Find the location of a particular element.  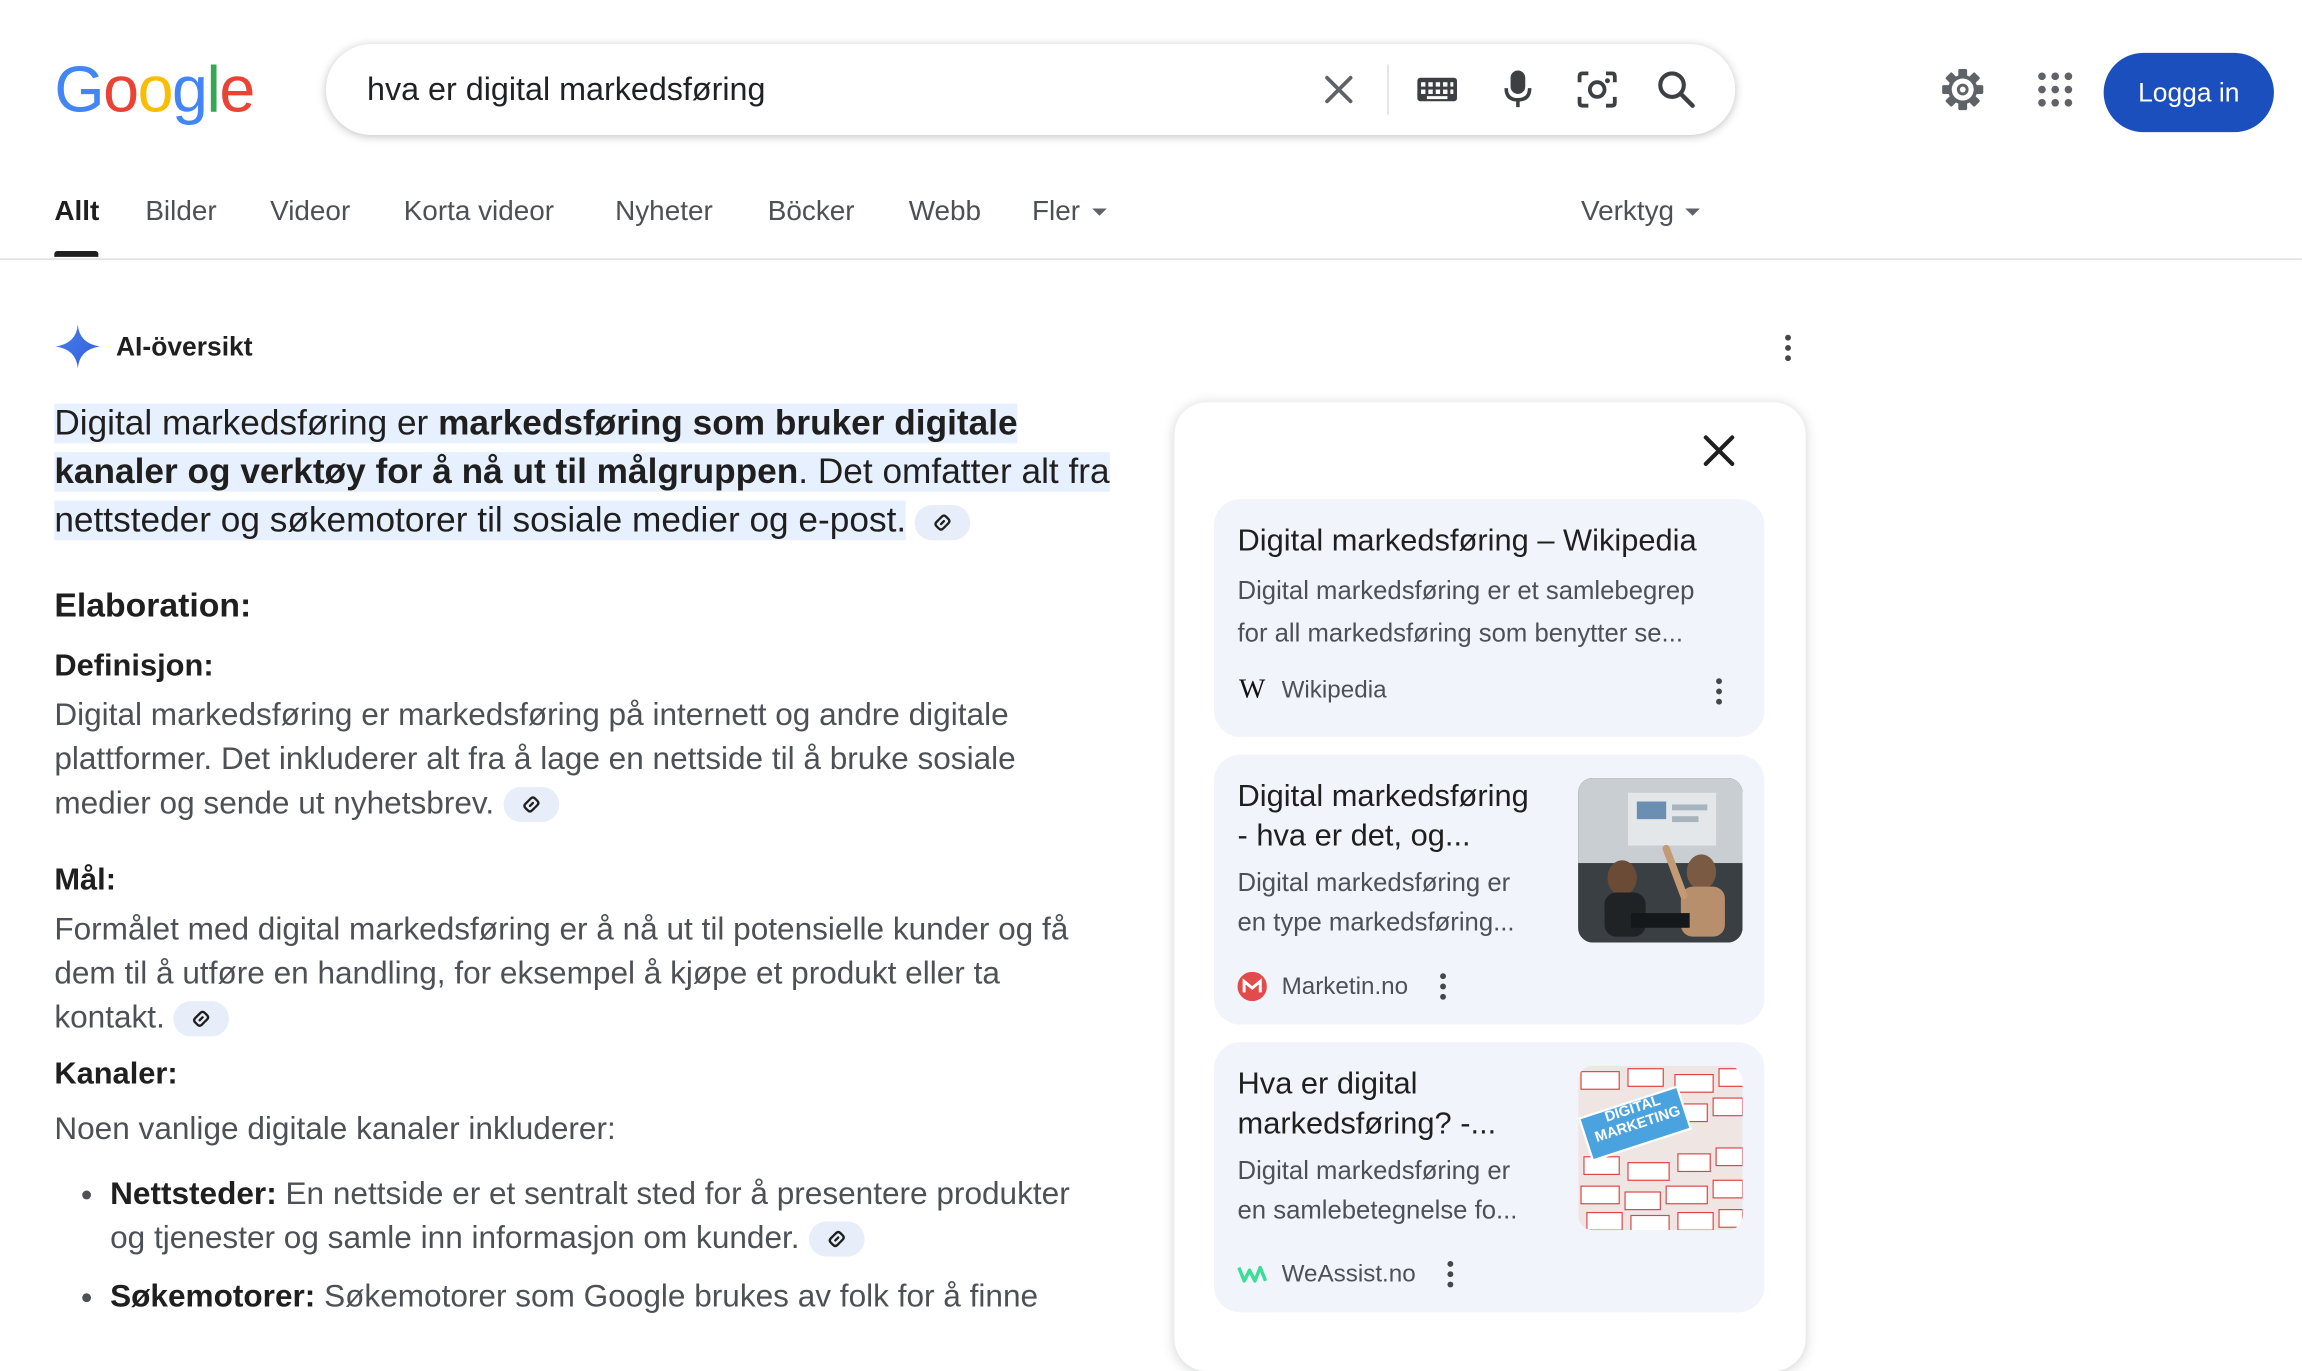

tab-fler: Fler is located at coordinates (1069, 212).